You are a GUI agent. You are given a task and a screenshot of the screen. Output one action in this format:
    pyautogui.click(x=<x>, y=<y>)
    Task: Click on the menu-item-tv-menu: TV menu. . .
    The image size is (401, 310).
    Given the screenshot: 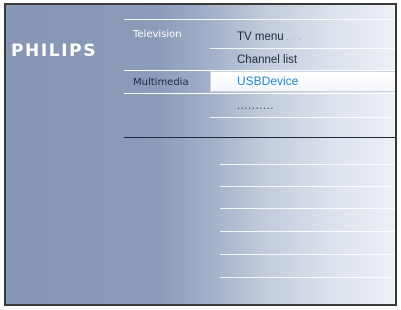 What is the action you would take?
    pyautogui.click(x=302, y=37)
    